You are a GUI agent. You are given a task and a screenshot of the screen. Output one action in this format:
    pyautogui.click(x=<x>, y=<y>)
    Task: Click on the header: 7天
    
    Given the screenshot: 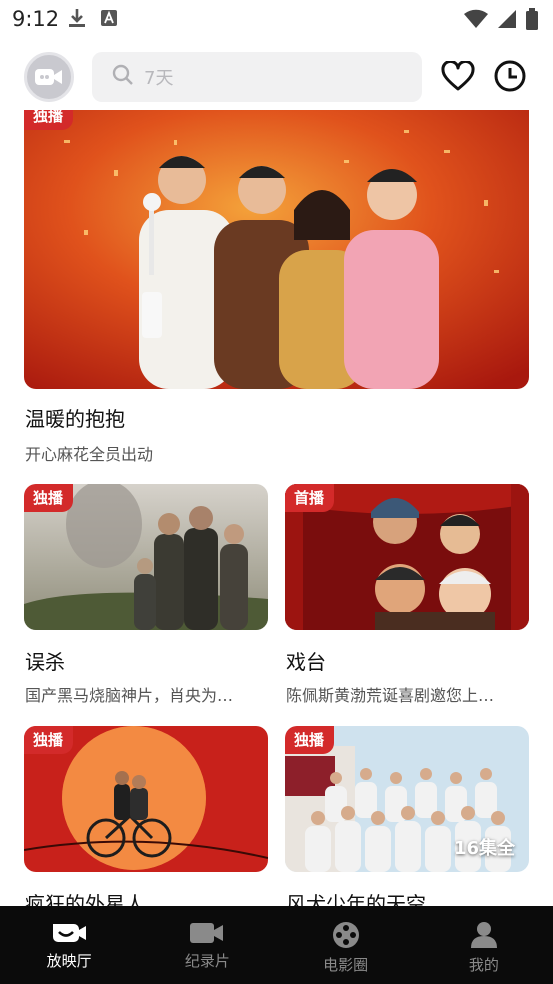 What is the action you would take?
    pyautogui.click(x=276, y=77)
    